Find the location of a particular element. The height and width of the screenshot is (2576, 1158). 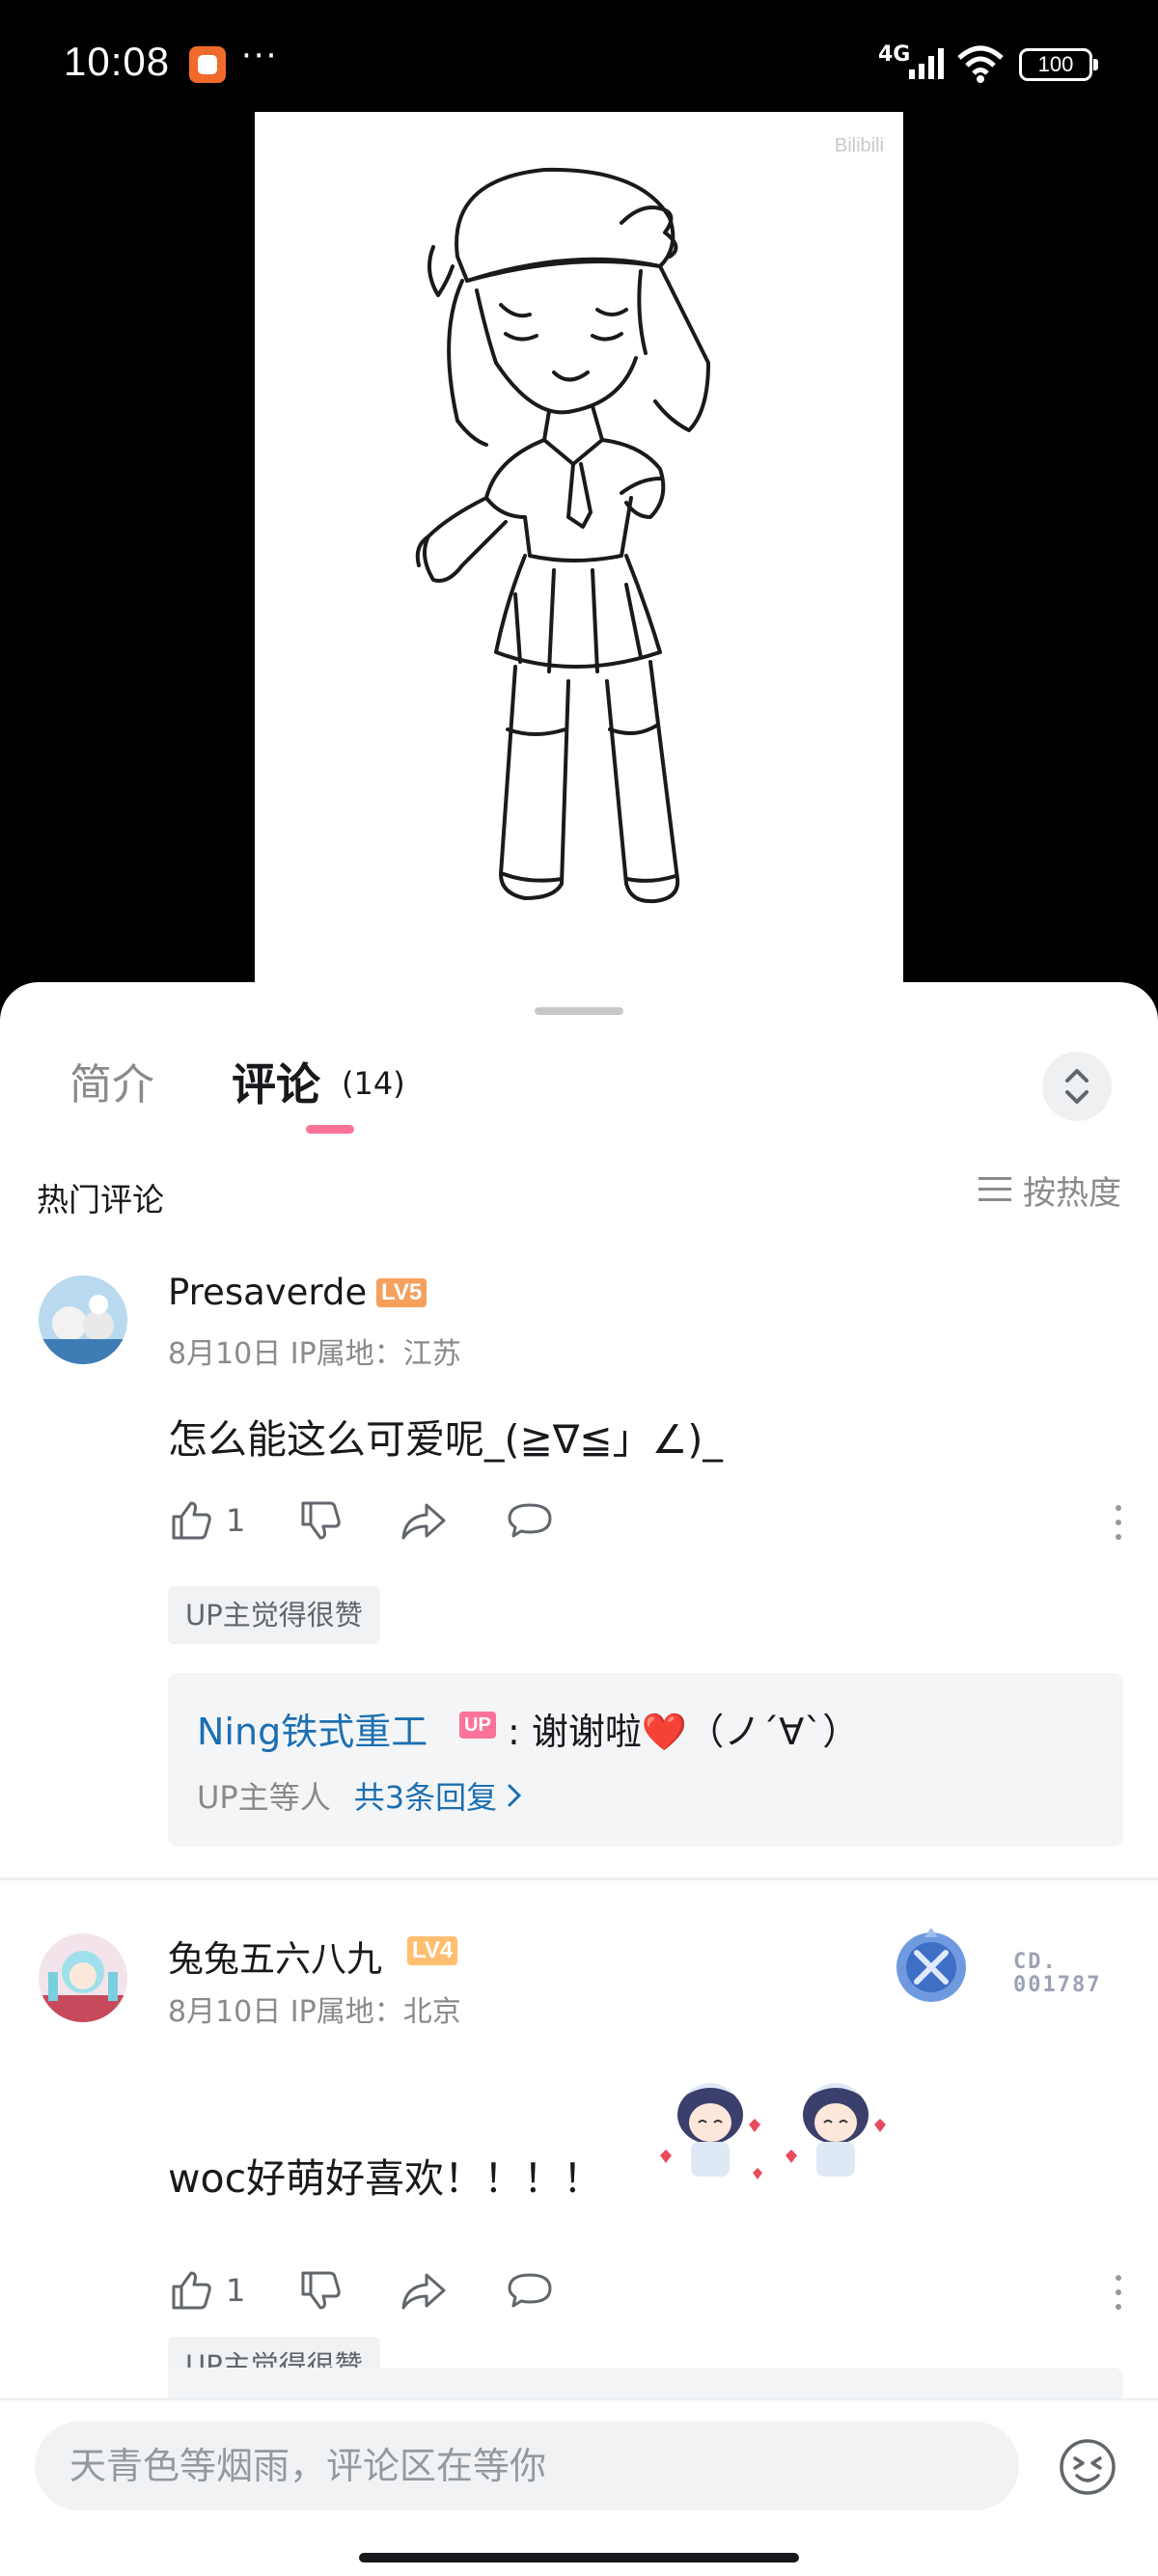

up-badge: UP is located at coordinates (477, 1726).